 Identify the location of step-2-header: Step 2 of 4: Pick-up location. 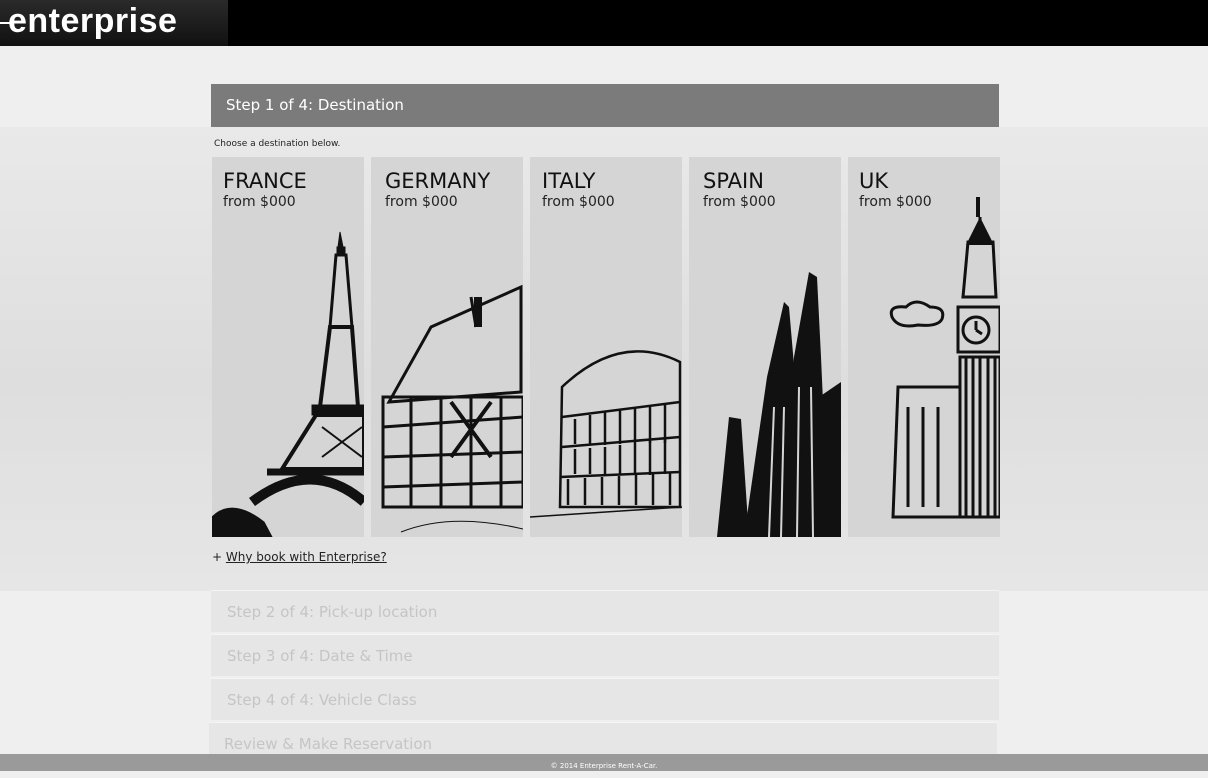
(605, 611).